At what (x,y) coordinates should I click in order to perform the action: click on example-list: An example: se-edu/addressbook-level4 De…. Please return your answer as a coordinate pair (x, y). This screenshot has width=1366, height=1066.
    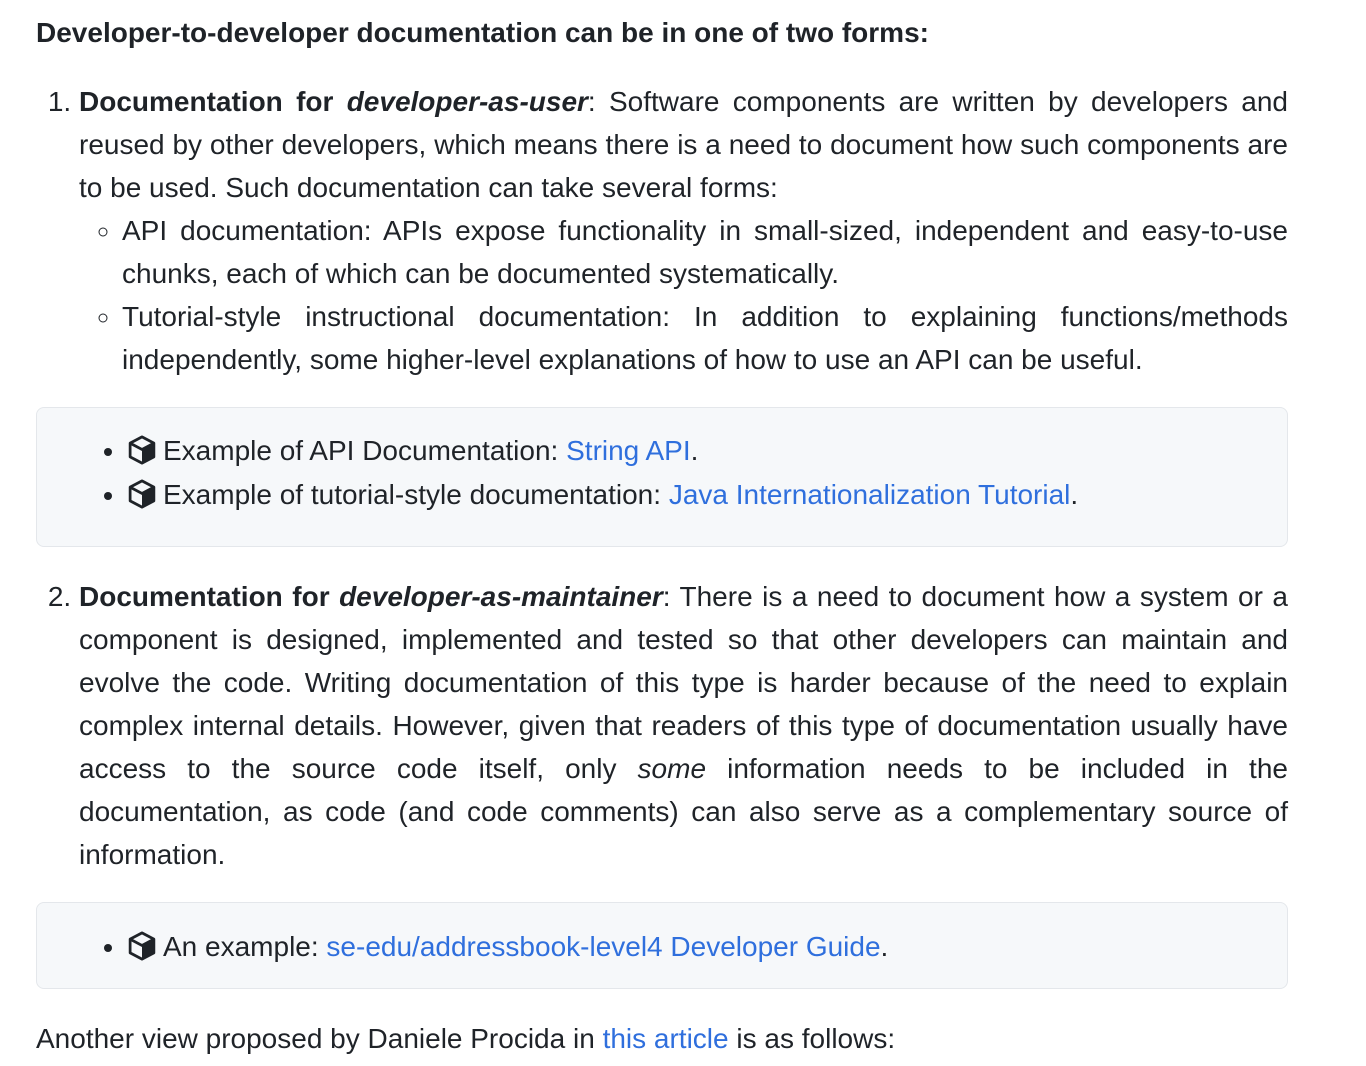
    Looking at the image, I should click on (662, 947).